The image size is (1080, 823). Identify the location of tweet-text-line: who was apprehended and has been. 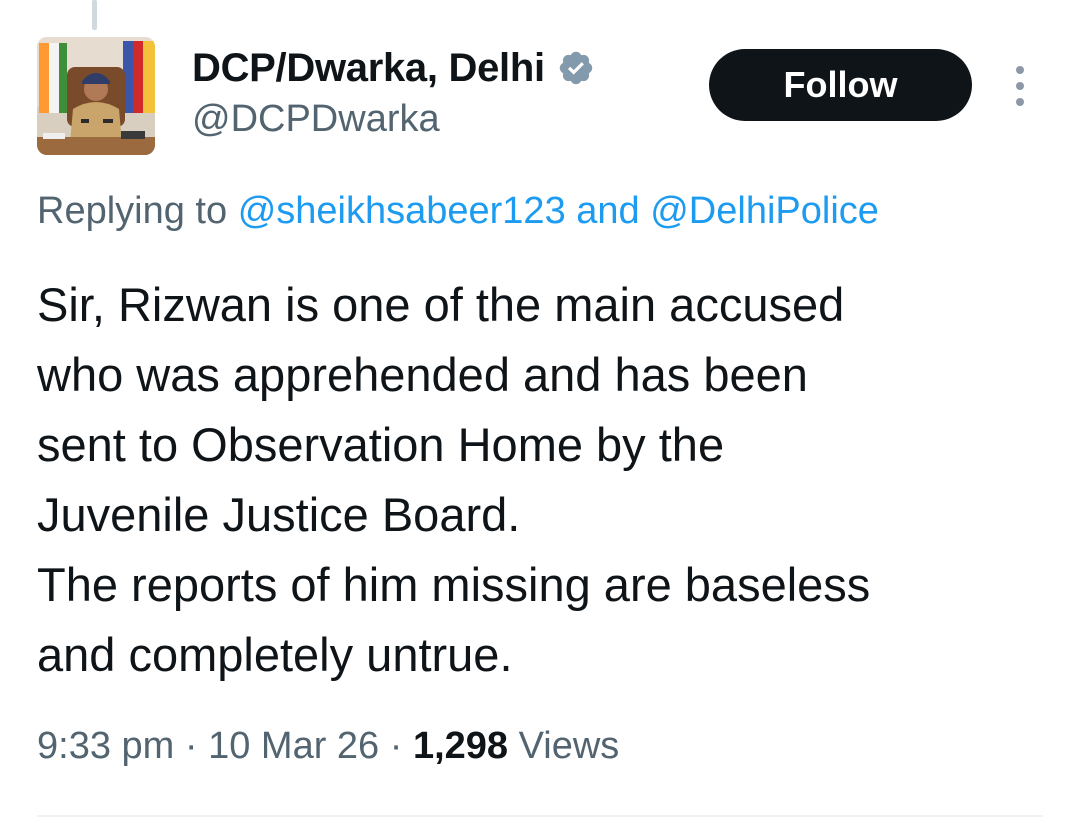
(422, 374).